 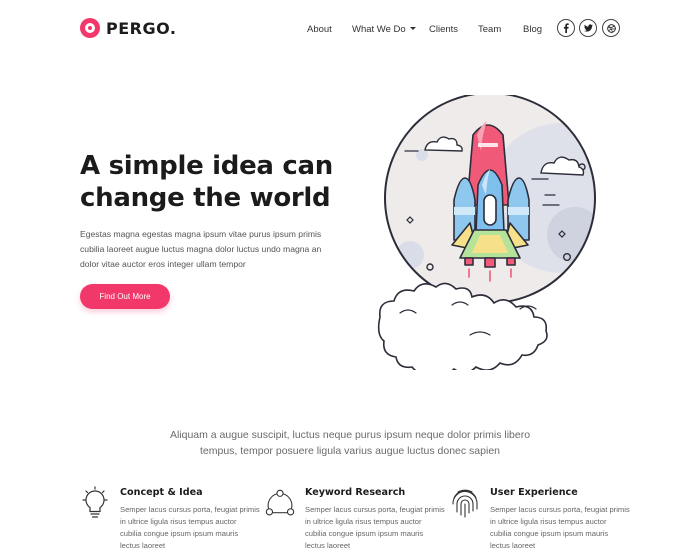 I want to click on feature-title: Keyword Research, so click(x=355, y=492).